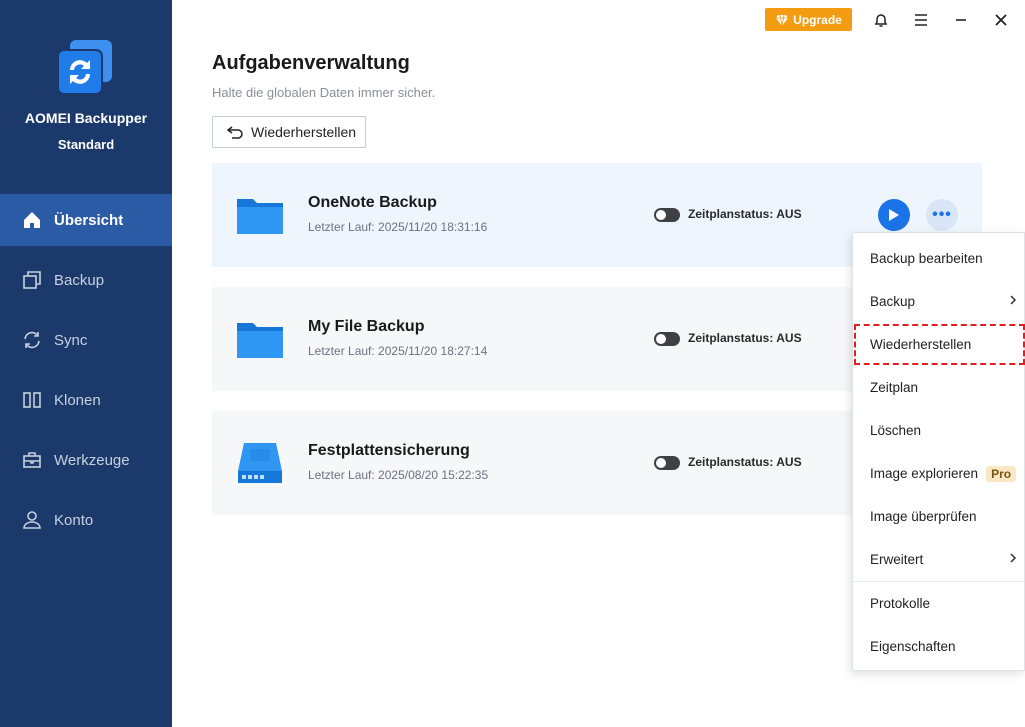 The image size is (1025, 727). I want to click on run-task-button, so click(894, 215).